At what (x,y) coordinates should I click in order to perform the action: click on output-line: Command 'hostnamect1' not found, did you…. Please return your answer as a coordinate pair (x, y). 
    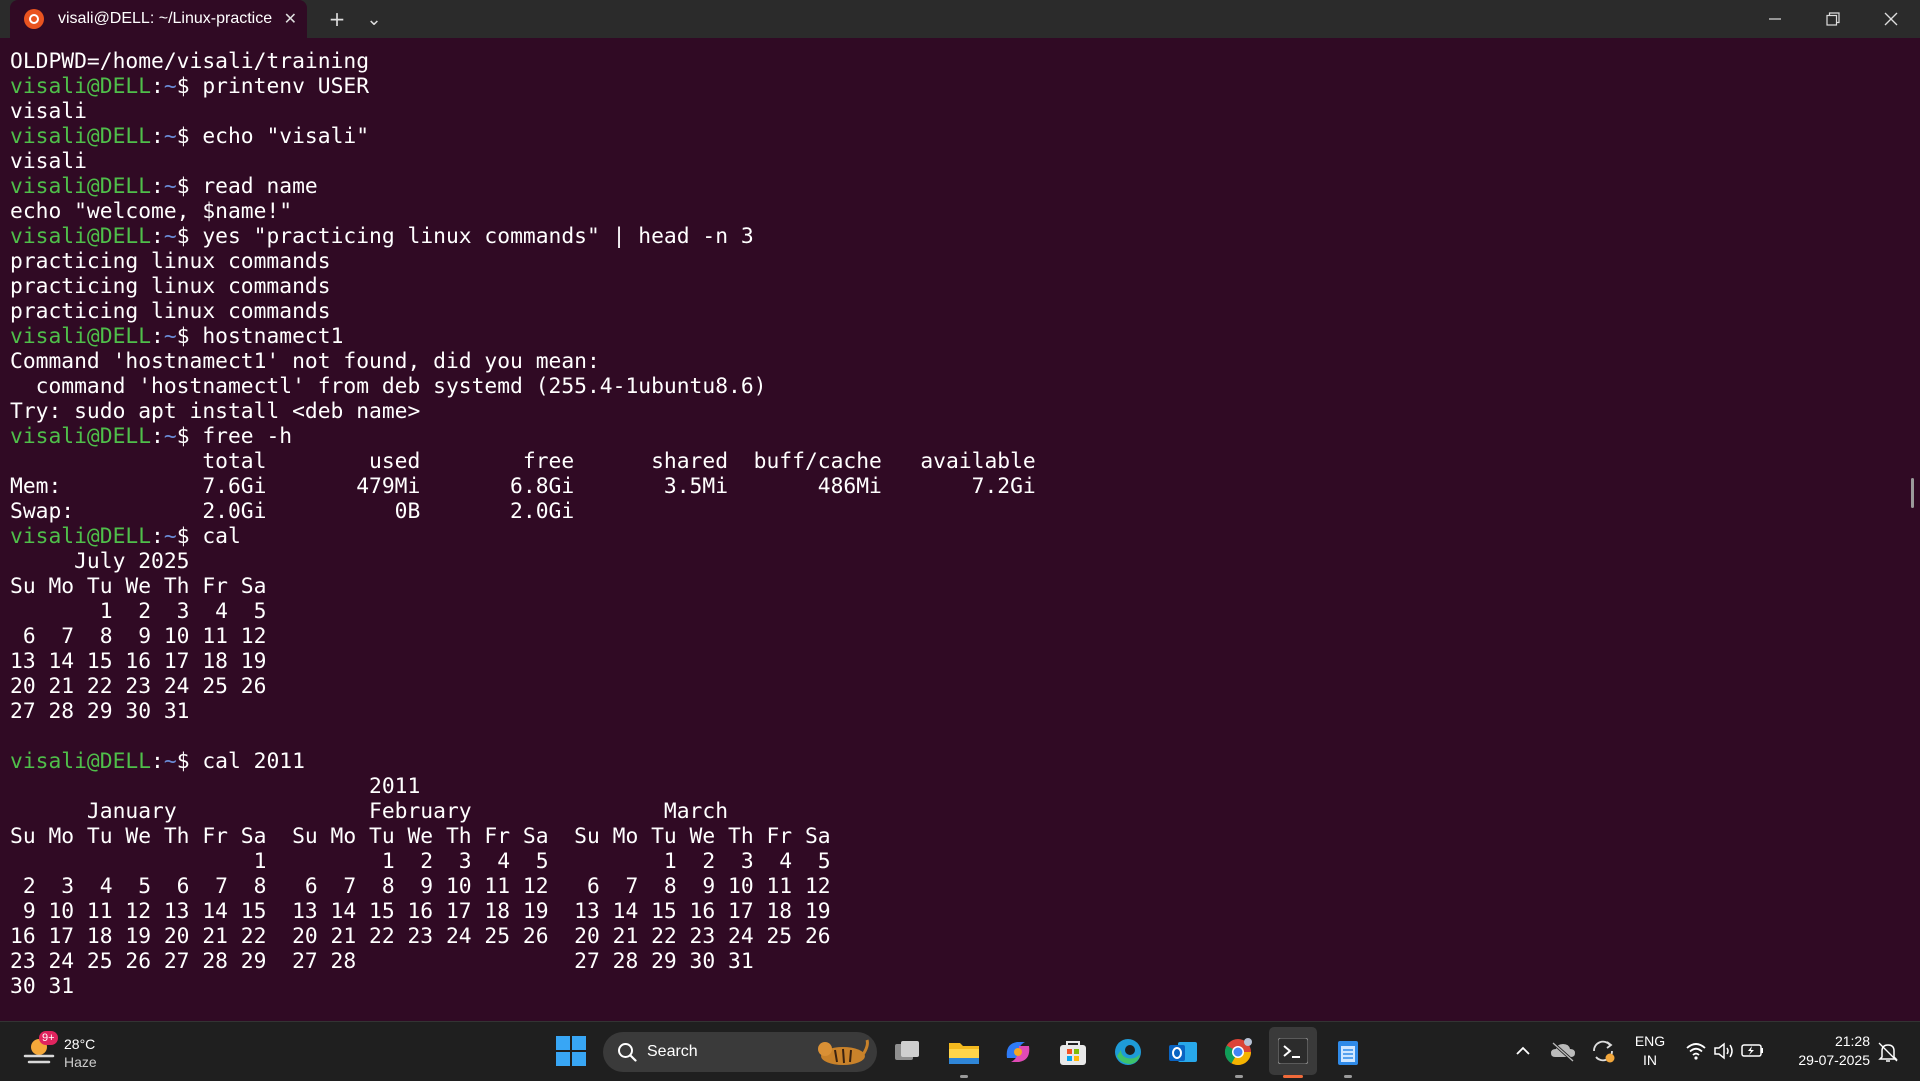
    Looking at the image, I should click on (305, 361).